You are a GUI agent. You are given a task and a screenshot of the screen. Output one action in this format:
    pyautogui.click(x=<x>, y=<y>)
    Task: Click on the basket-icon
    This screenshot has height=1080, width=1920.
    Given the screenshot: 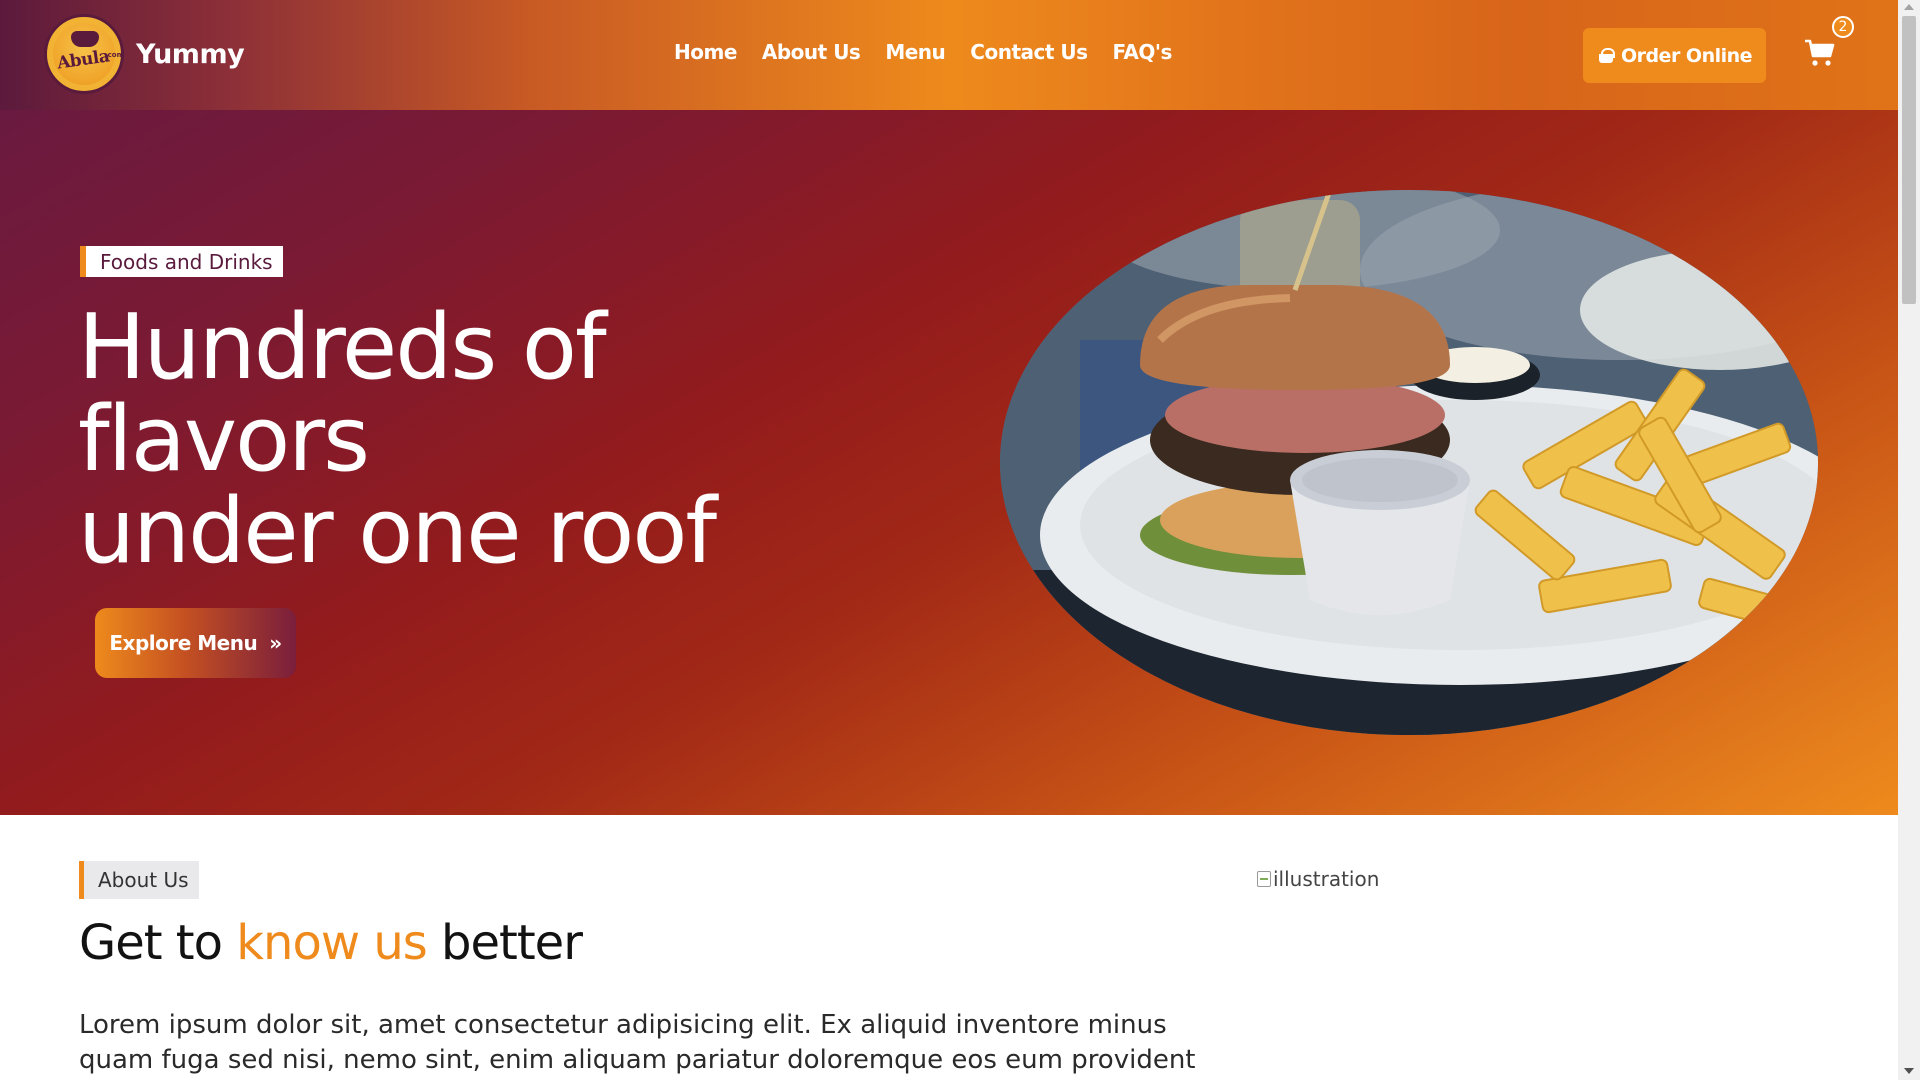 What is the action you would take?
    pyautogui.click(x=1606, y=55)
    